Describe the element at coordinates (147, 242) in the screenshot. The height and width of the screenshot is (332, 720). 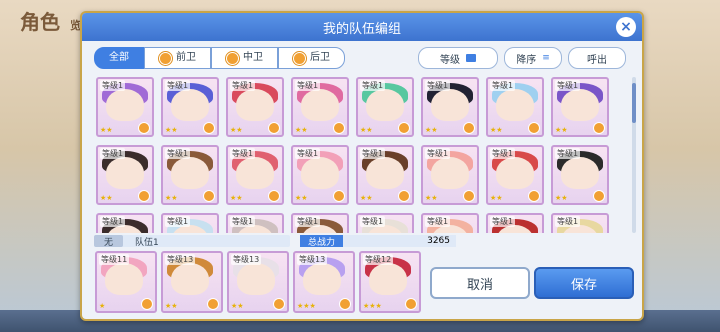
I see `team-name: 队伍1` at that location.